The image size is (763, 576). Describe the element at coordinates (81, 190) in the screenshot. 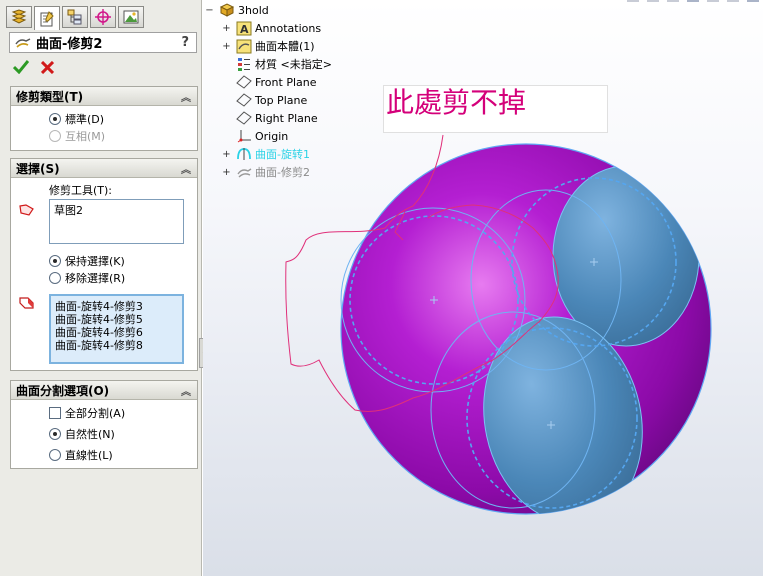

I see `trim-tool-label: 修剪工具(T):` at that location.